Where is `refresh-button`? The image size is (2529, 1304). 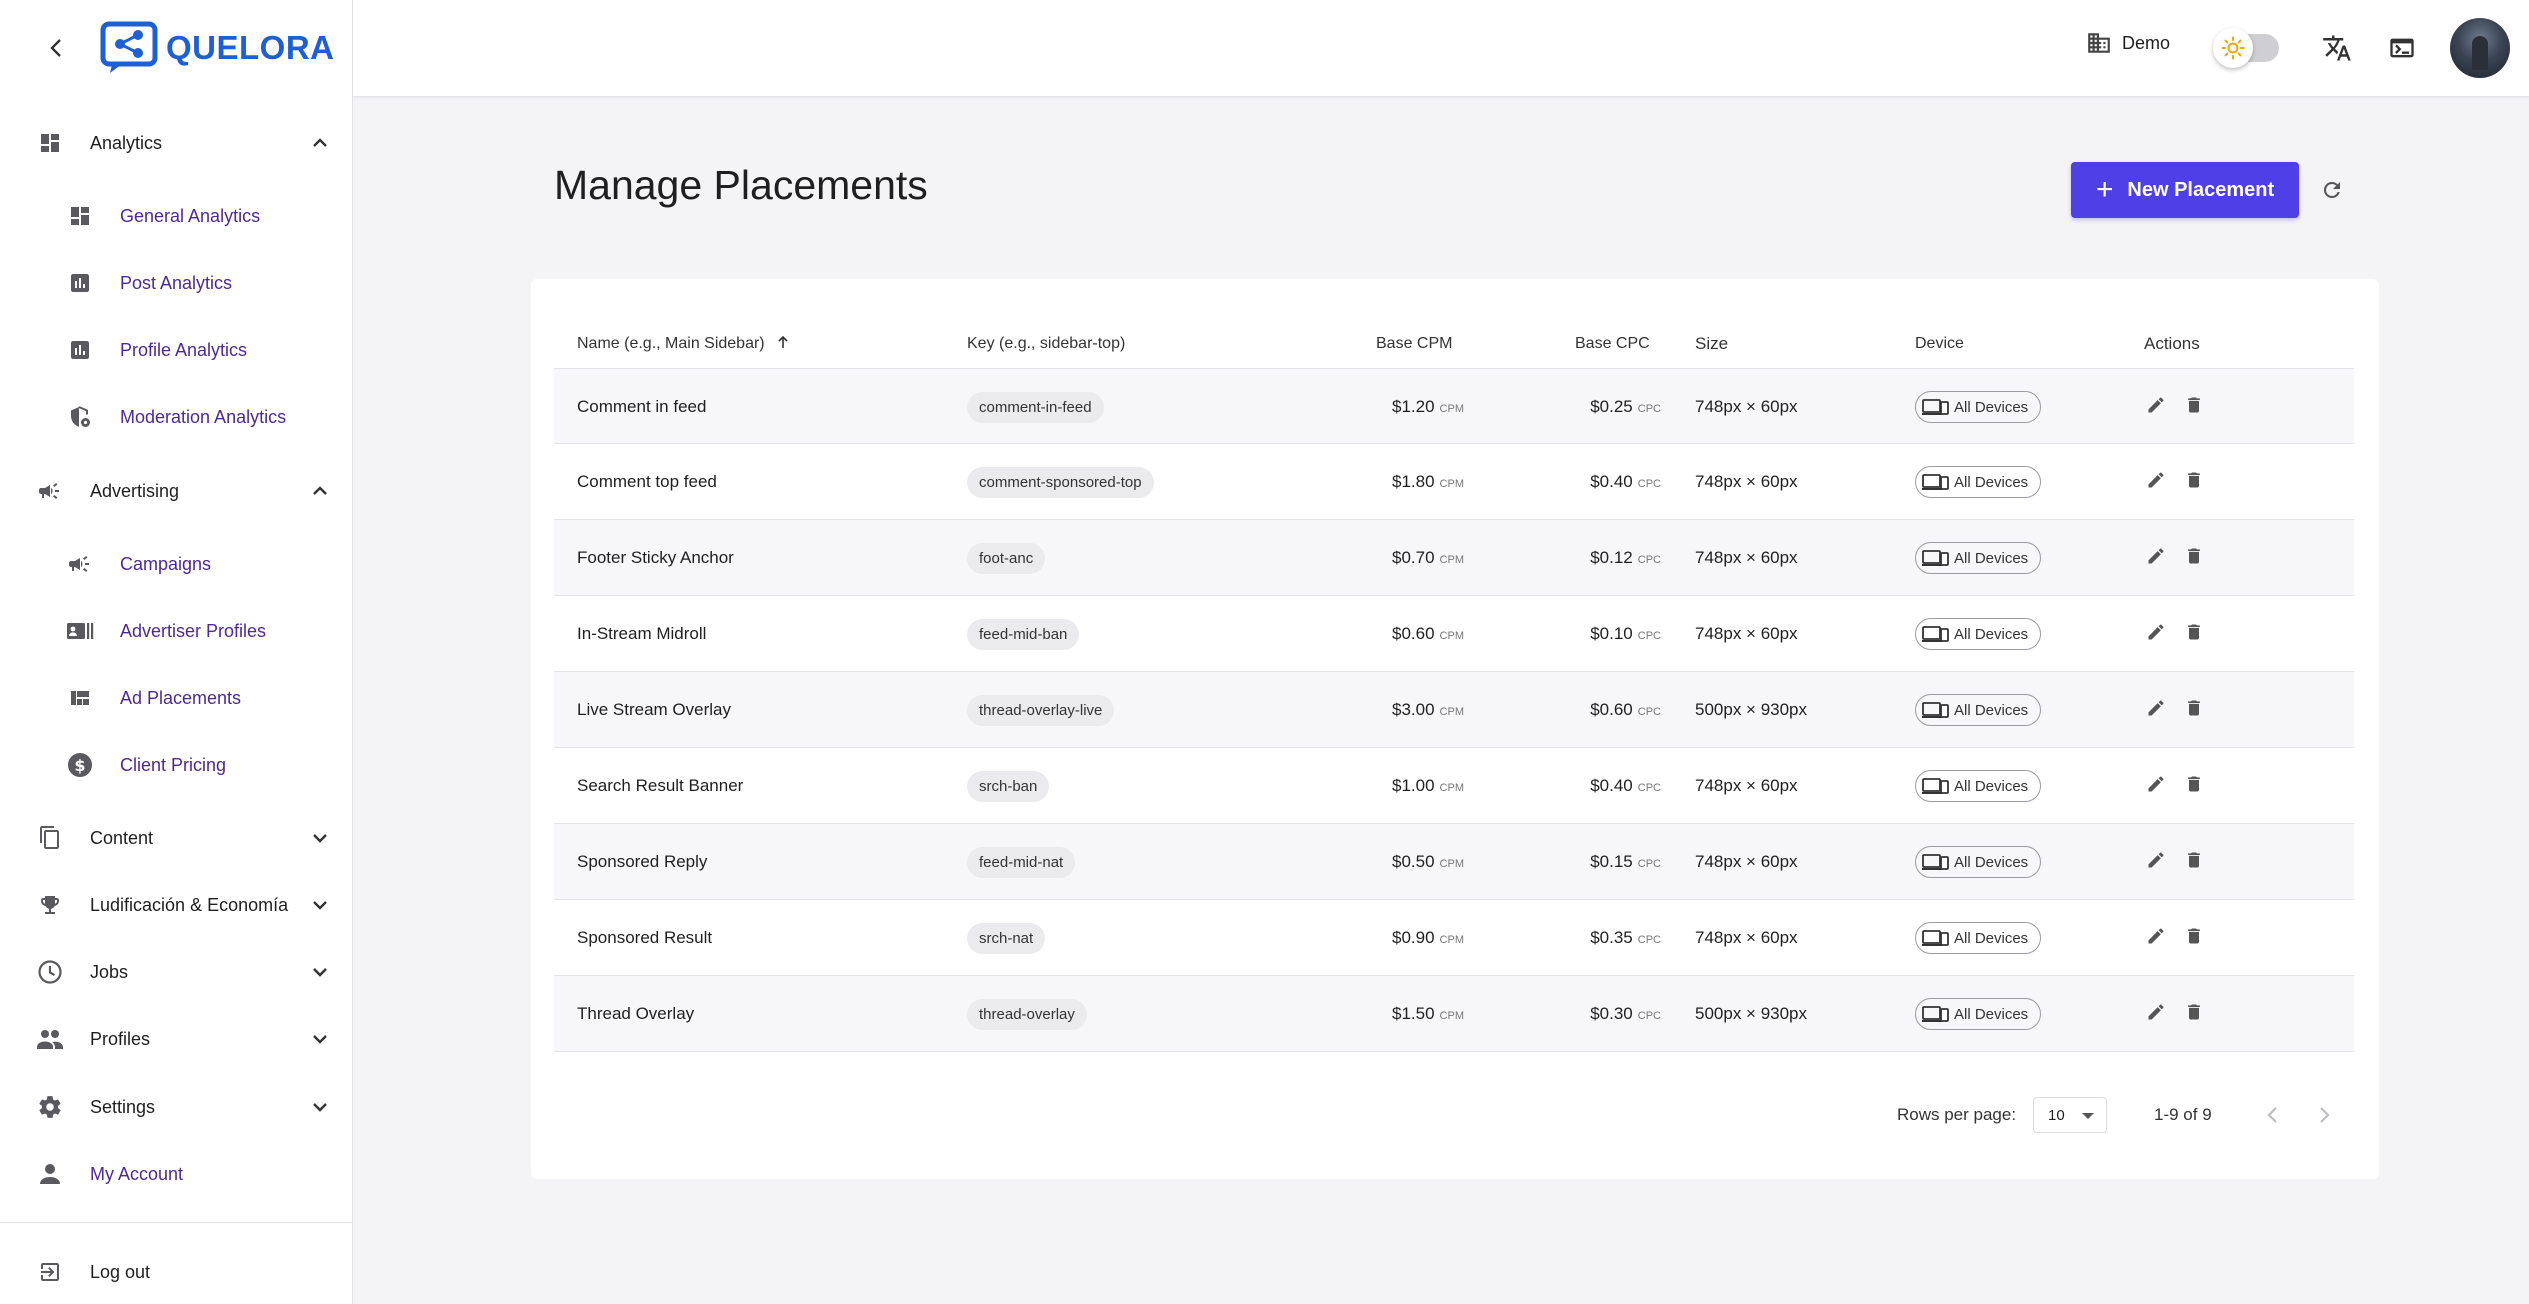 refresh-button is located at coordinates (2332, 190).